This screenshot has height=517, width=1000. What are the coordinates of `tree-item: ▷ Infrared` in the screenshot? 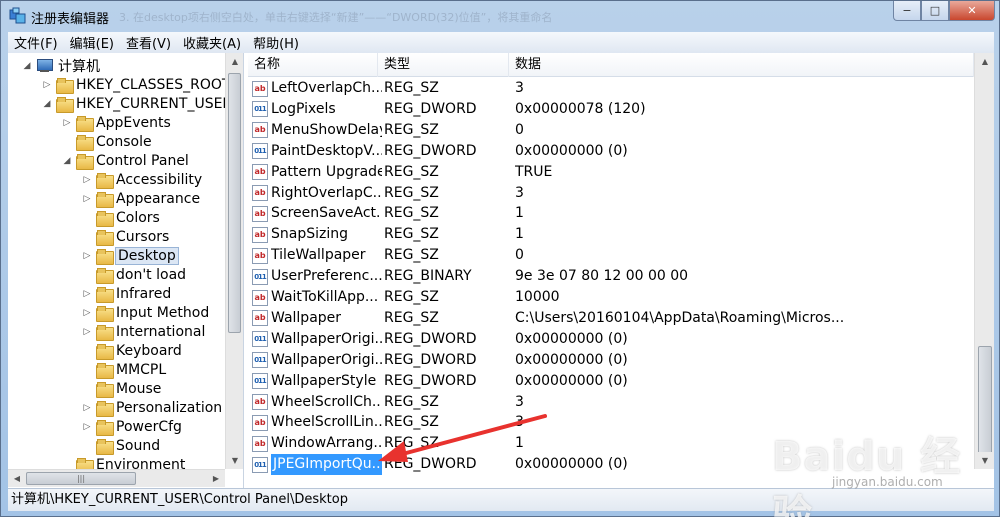 It's located at (126, 293).